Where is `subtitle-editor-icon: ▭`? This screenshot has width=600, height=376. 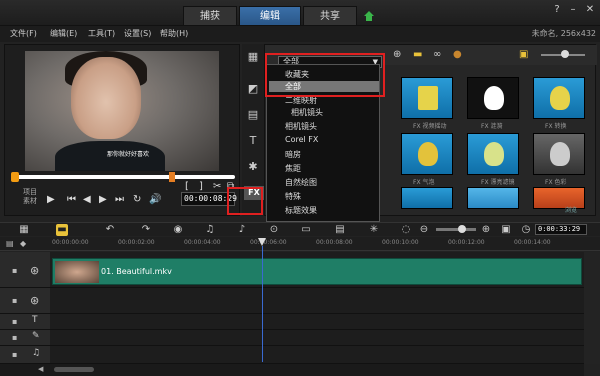 subtitle-editor-icon: ▭ is located at coordinates (306, 230).